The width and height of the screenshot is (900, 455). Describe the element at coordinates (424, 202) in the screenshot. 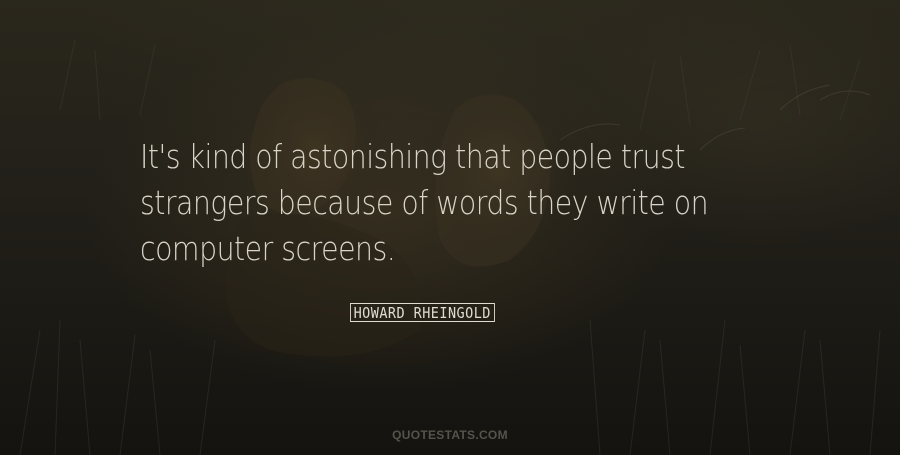

I see `quote-line: strangers because of words they write on` at that location.